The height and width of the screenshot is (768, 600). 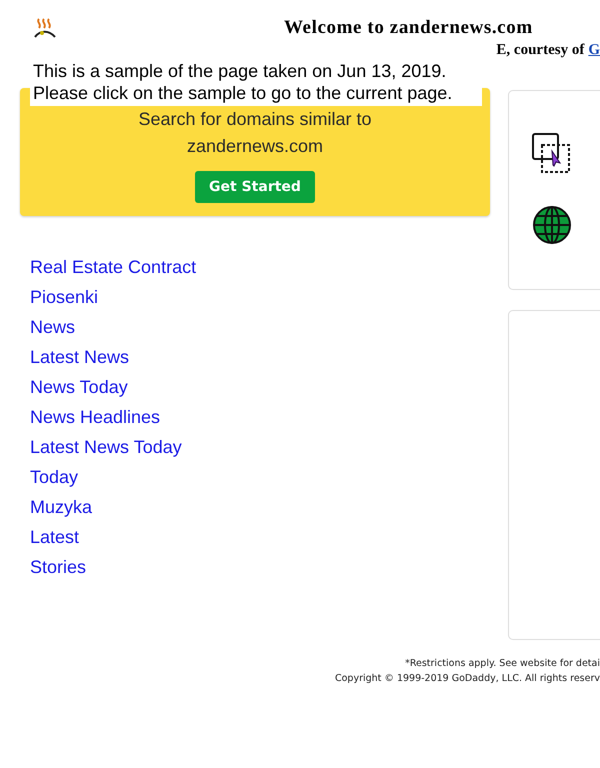 I want to click on related-link: Latest News Today, so click(x=106, y=447).